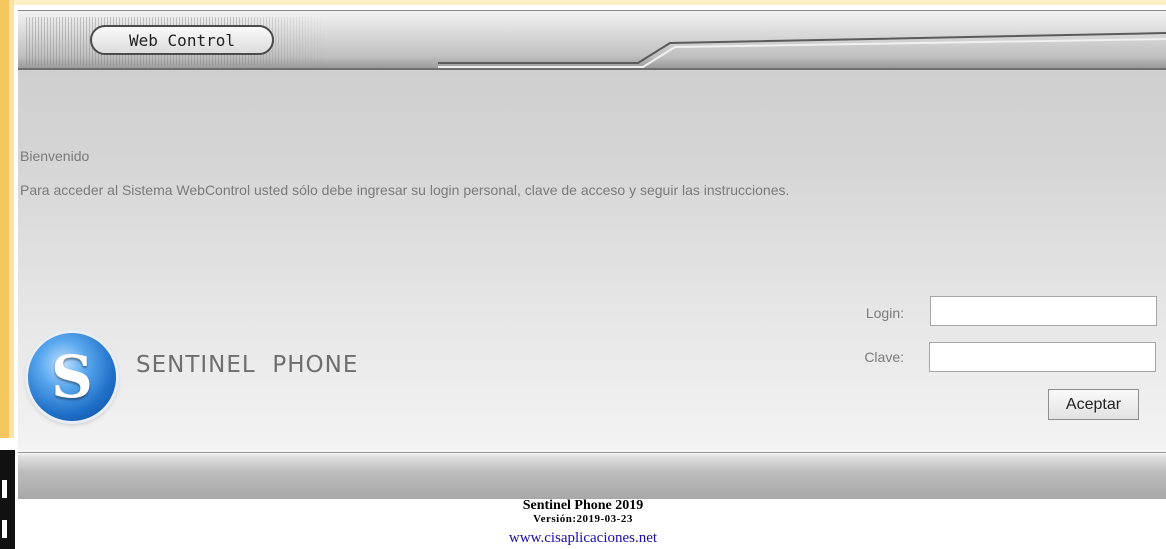 The height and width of the screenshot is (549, 1166). I want to click on header-wave-decoration, so click(802, 50).